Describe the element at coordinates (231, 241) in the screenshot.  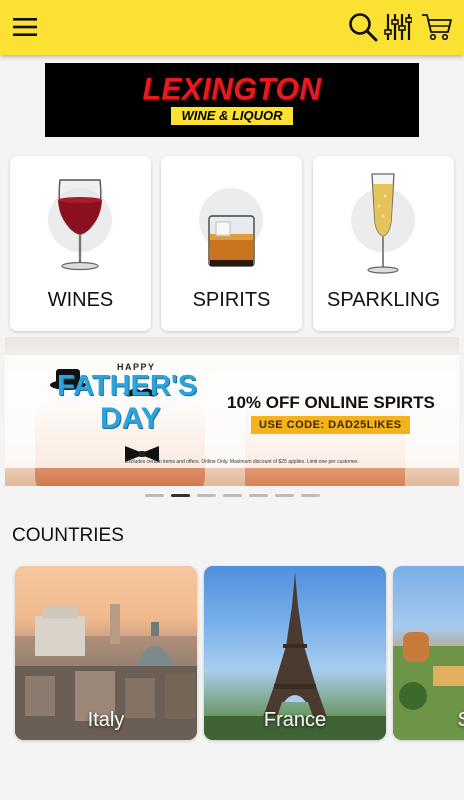
I see `whiskey-glass-icon` at that location.